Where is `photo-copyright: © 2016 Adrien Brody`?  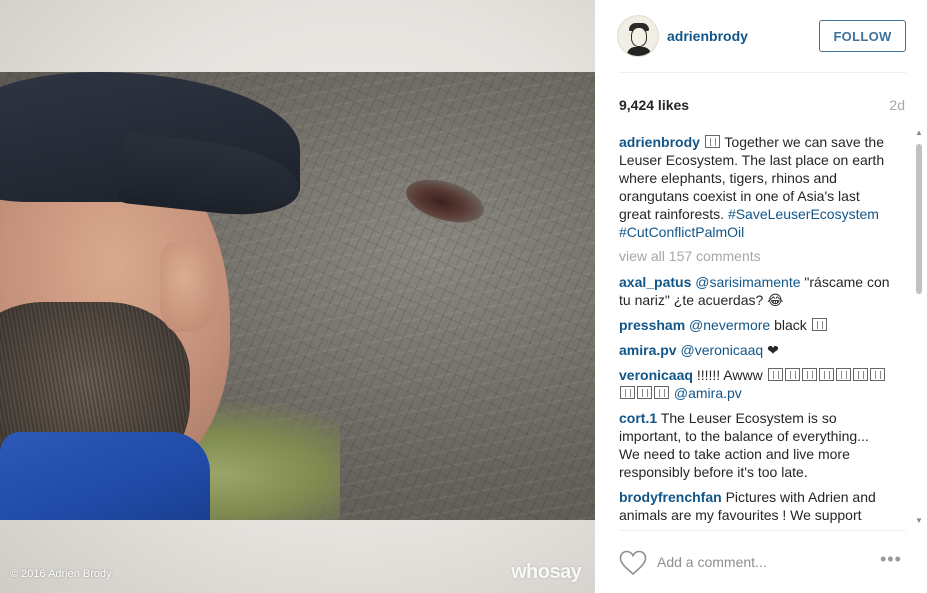
photo-copyright: © 2016 Adrien Brody is located at coordinates (61, 574).